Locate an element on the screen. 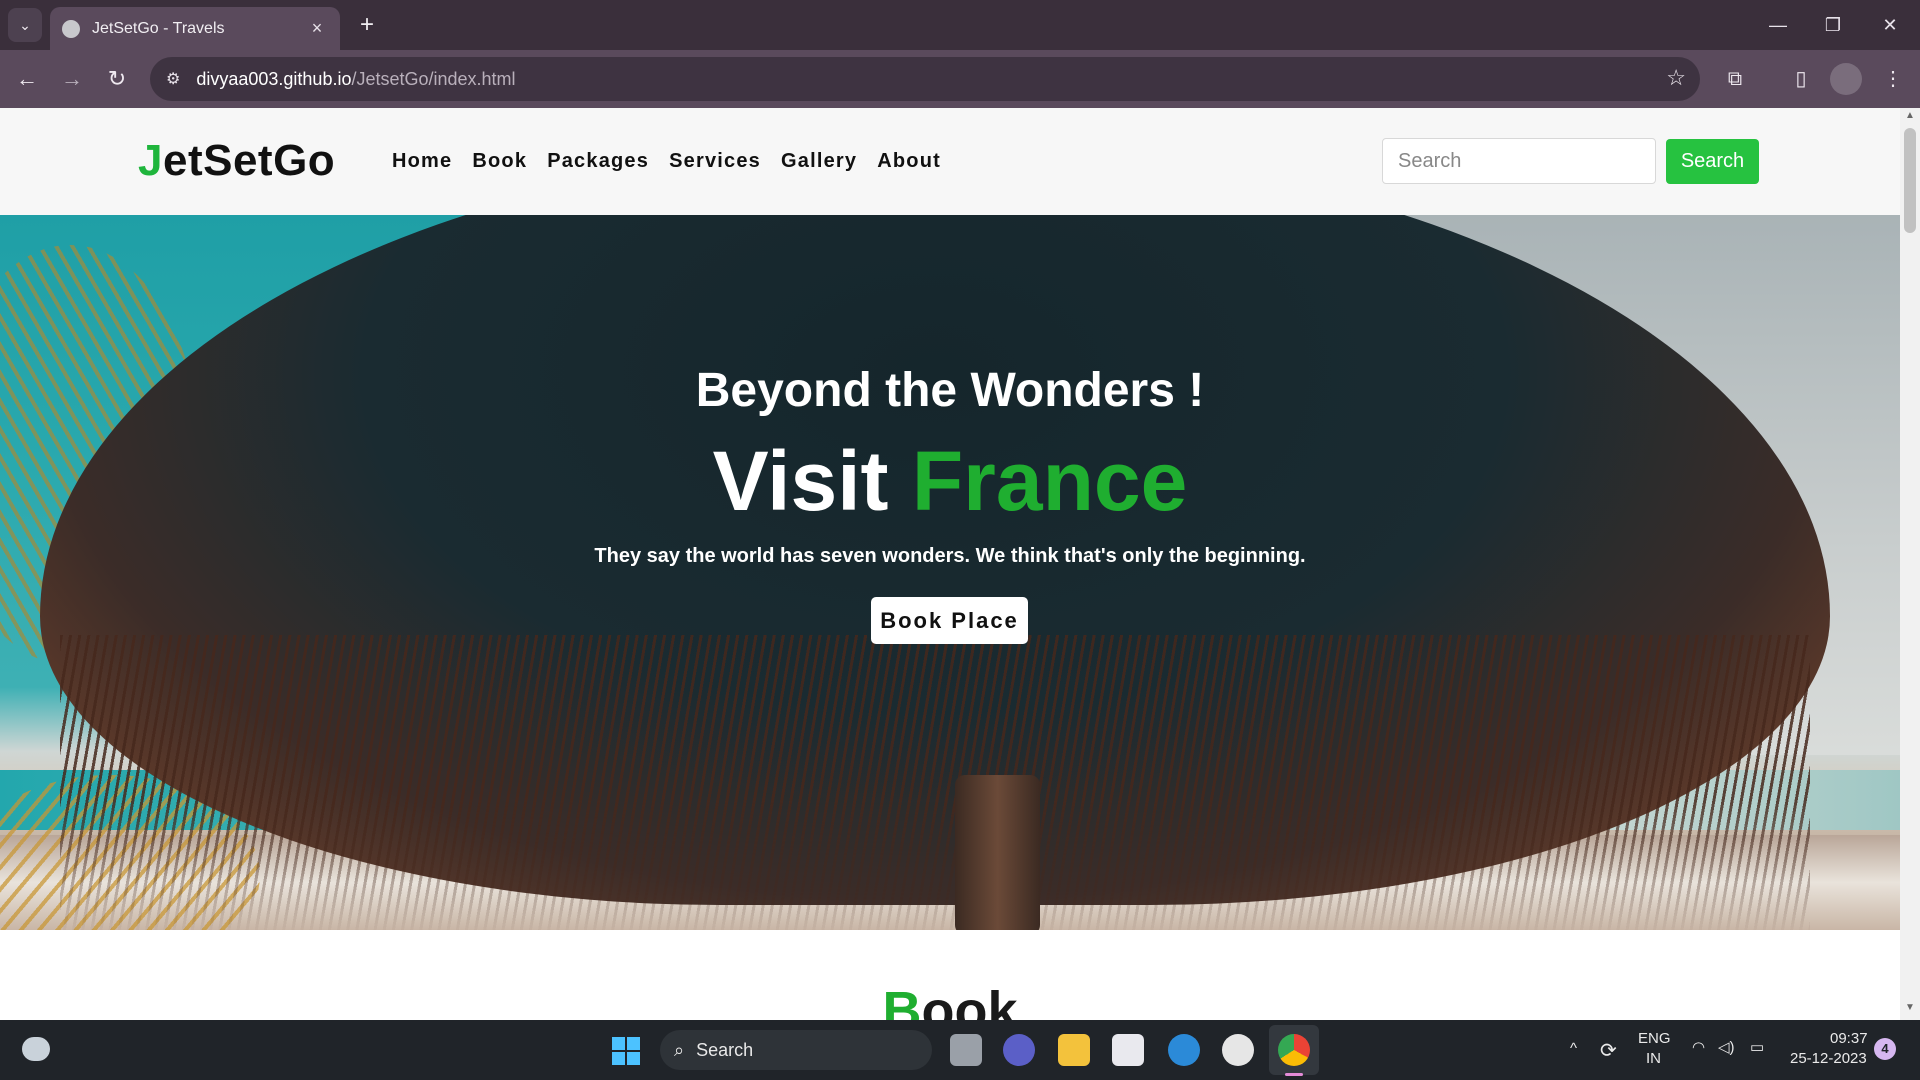 The height and width of the screenshot is (1080, 1920). task-view-icon is located at coordinates (966, 1050).